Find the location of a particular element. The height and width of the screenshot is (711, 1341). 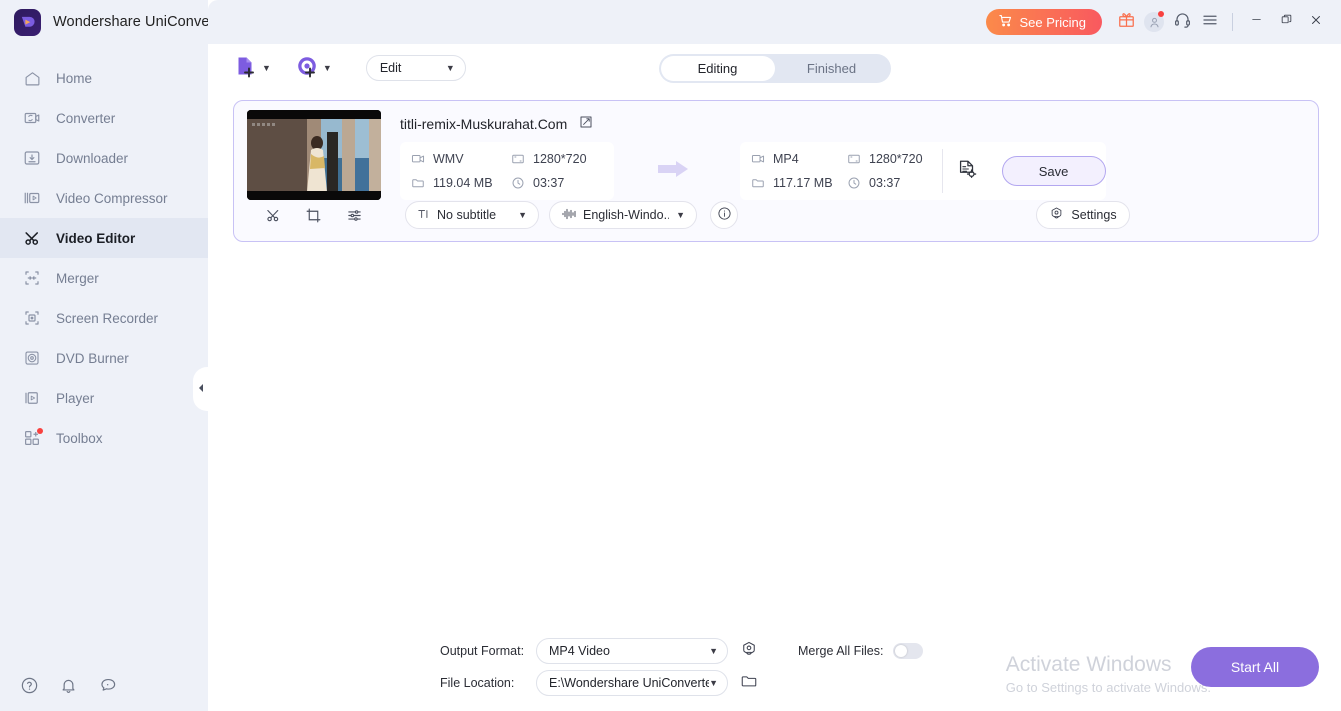

audio-track-select: English-Windo... ▼ is located at coordinates (623, 215).